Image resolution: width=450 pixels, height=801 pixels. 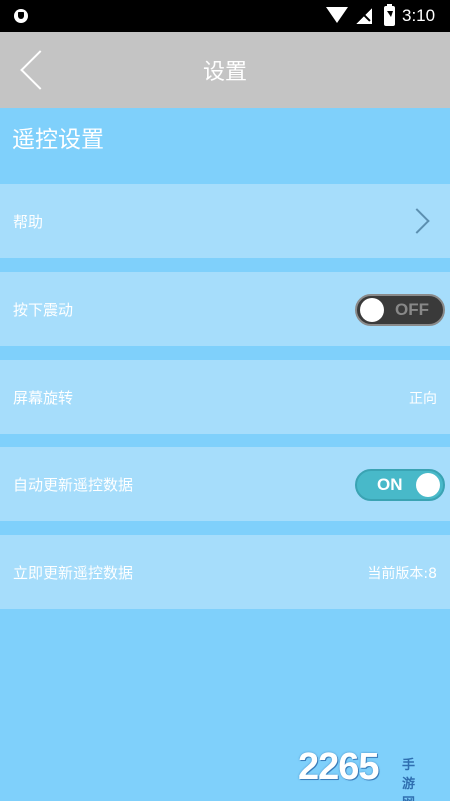 I want to click on auto-update-label: 自动更新遥控数据, so click(x=73, y=485).